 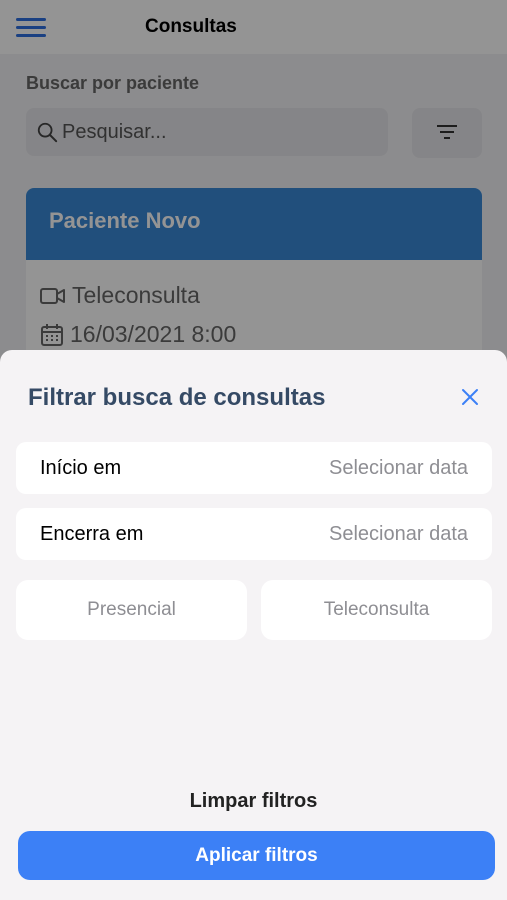 I want to click on teleconsulta-toggle: Teleconsulta, so click(x=376, y=610).